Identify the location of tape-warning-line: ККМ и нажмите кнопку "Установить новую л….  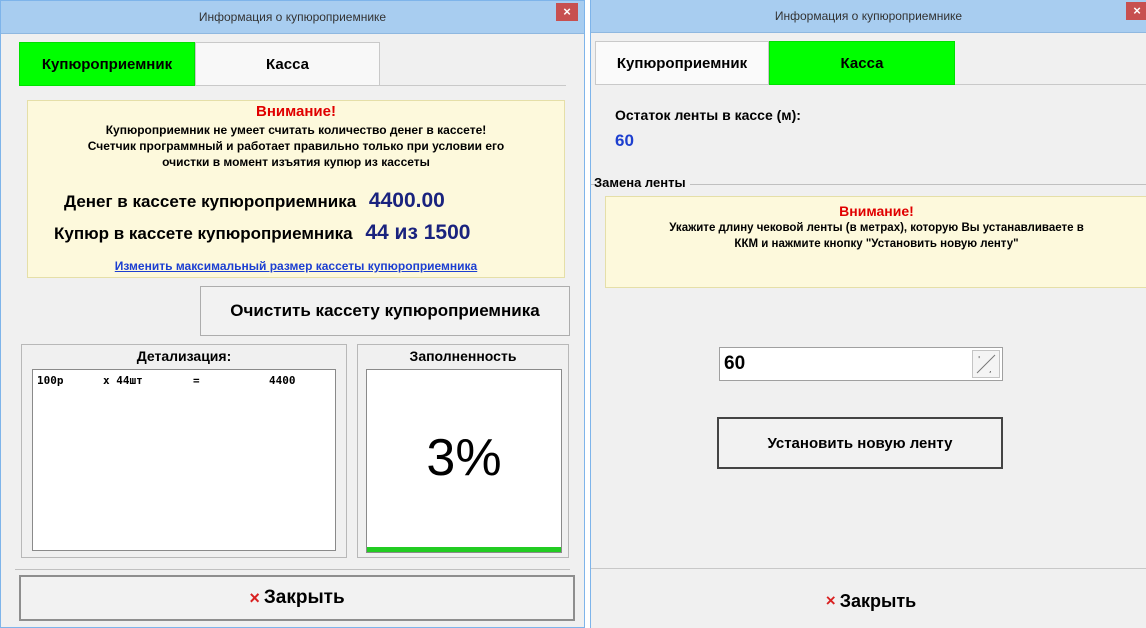
(876, 244).